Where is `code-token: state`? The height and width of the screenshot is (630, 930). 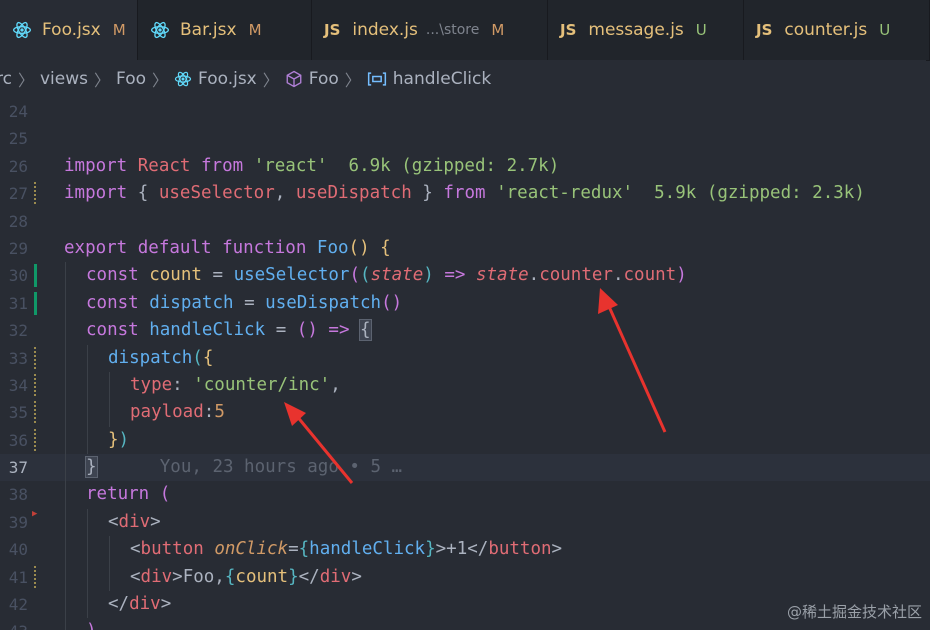 code-token: state is located at coordinates (502, 275).